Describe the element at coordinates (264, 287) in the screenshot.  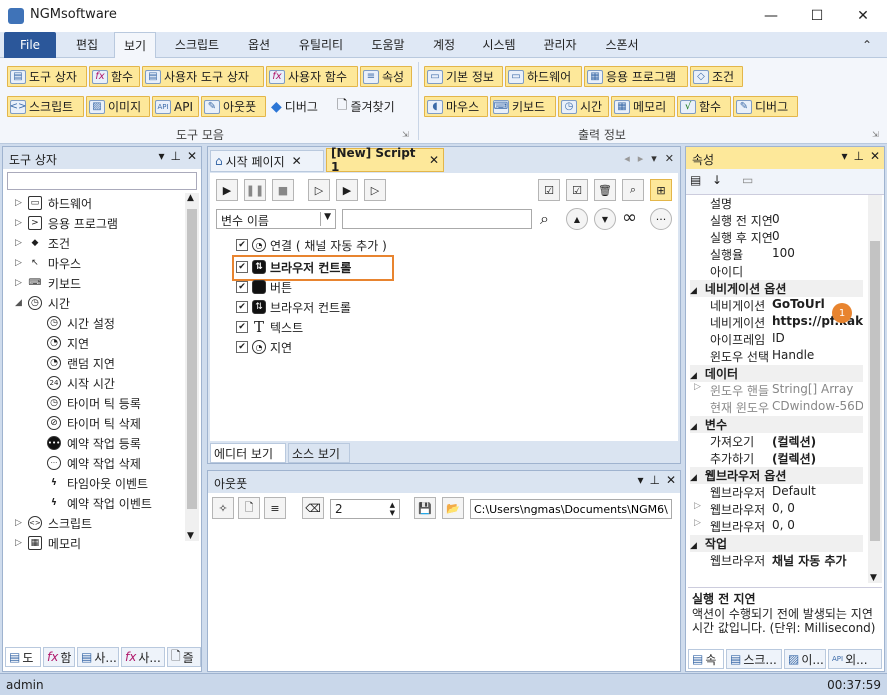
I see `script-step: ✔ 버튼` at that location.